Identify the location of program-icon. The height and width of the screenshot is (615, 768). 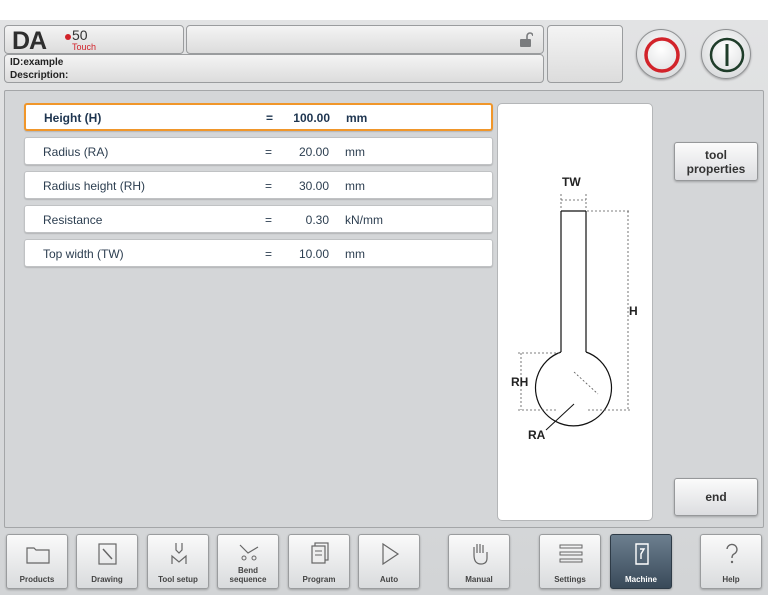
(320, 553).